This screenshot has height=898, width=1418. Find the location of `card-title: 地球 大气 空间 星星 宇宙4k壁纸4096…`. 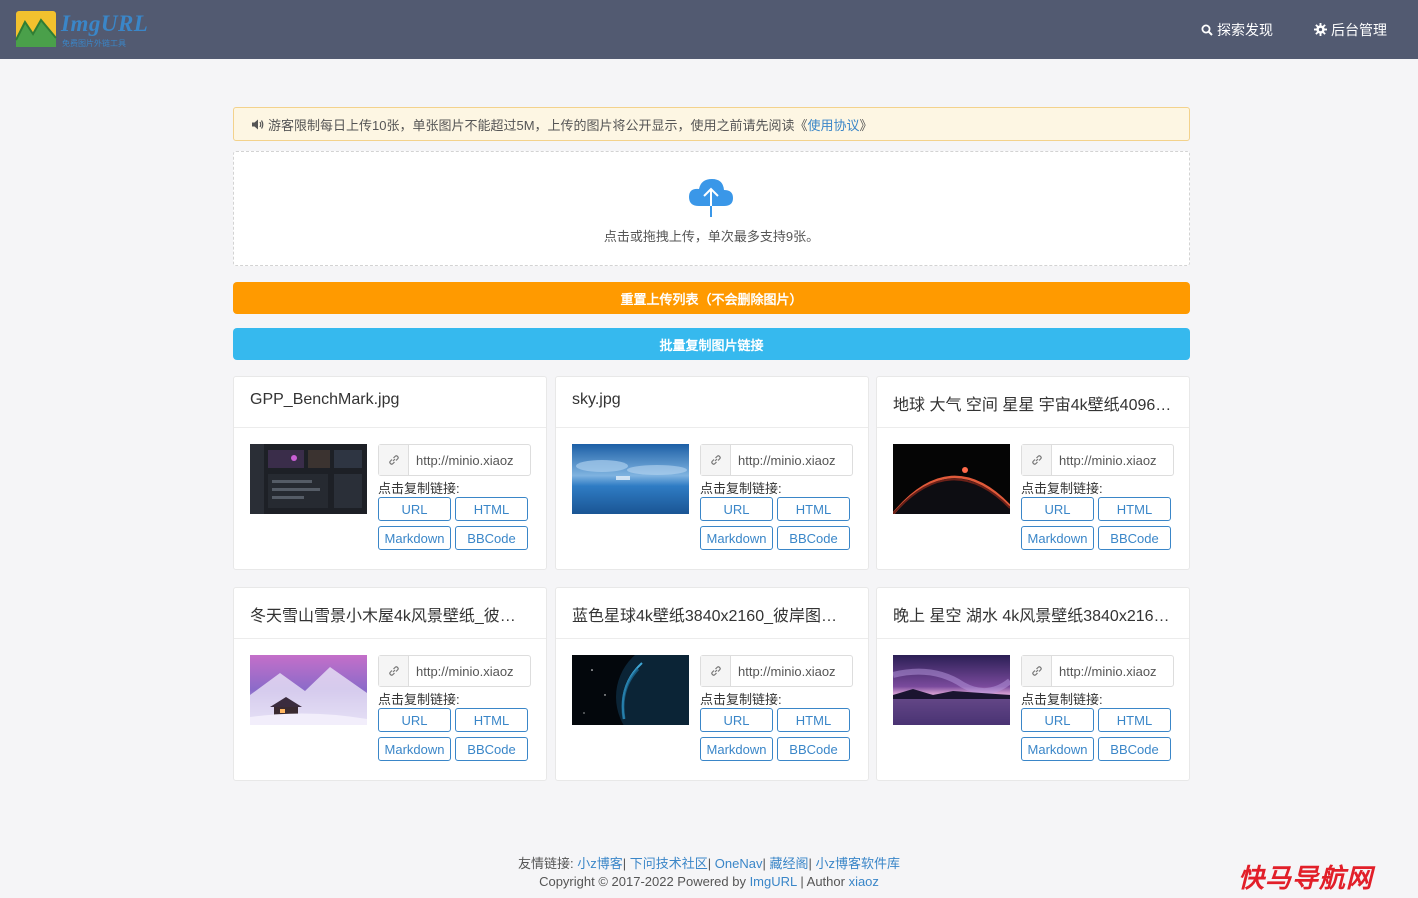

card-title: 地球 大气 空间 星星 宇宙4k壁纸4096… is located at coordinates (1033, 402).